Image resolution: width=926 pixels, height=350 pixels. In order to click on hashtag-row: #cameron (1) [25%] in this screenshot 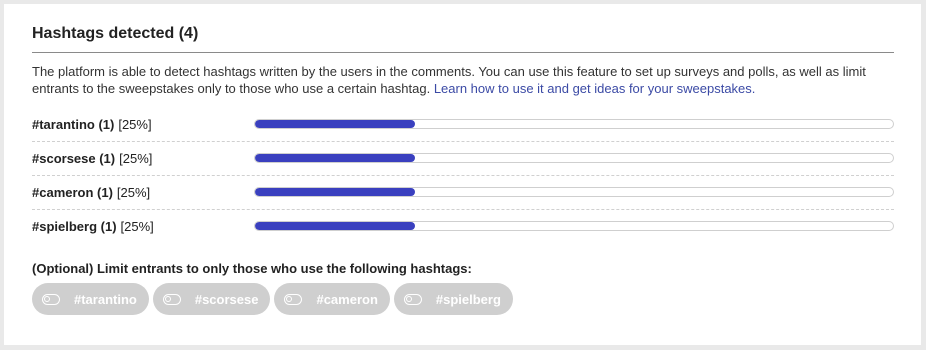, I will do `click(463, 193)`.